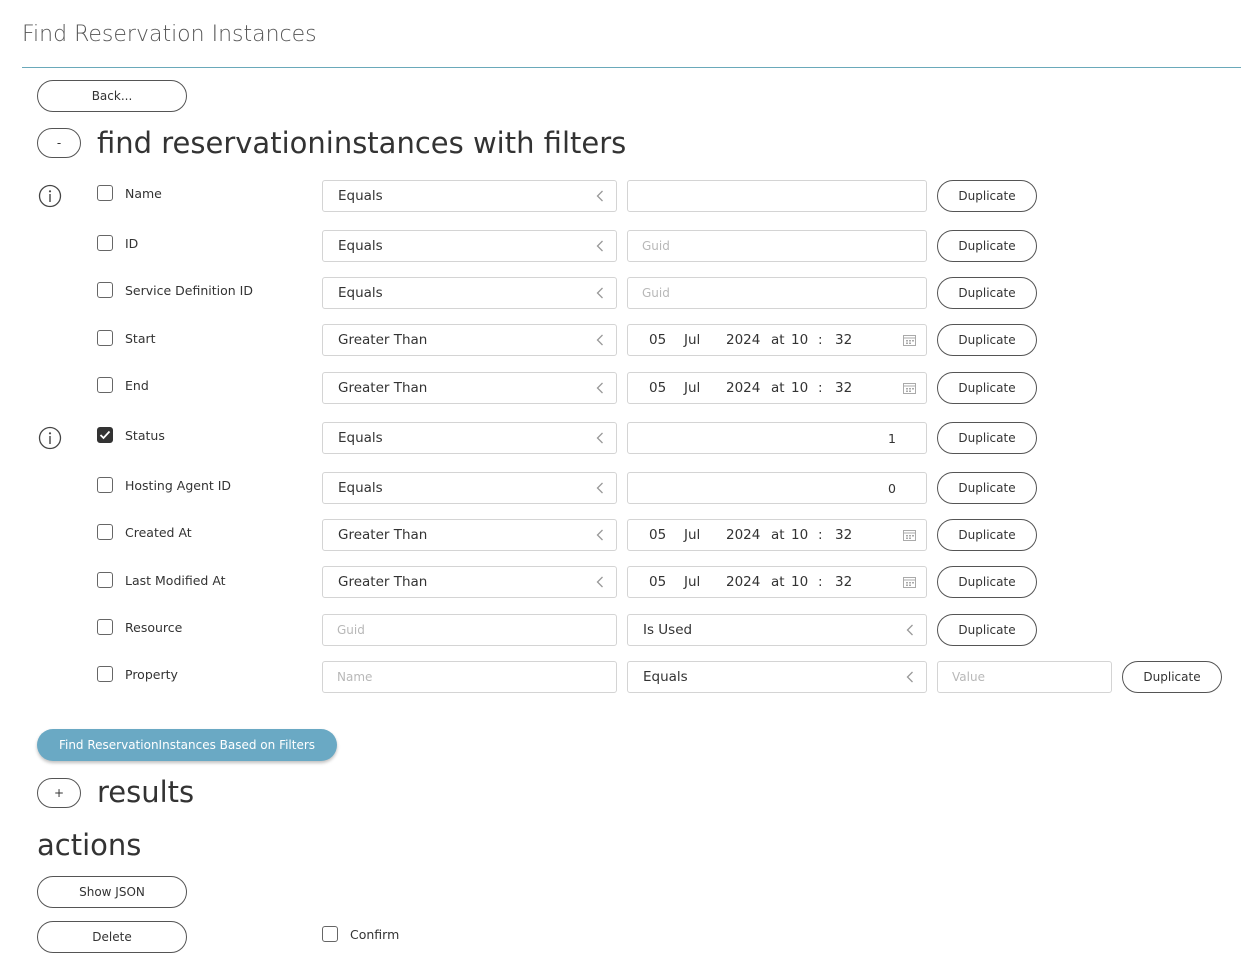  Describe the element at coordinates (189, 290) in the screenshot. I see `label-service-definition-id: Service Definition ID` at that location.